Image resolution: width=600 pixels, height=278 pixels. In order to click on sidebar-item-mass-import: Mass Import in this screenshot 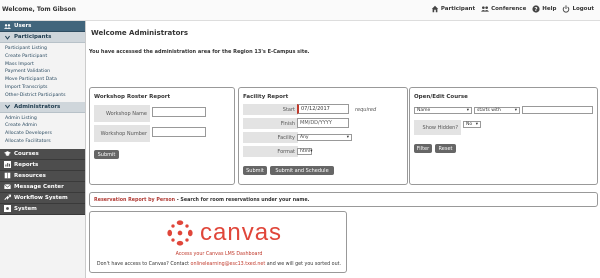, I will do `click(42, 65)`.